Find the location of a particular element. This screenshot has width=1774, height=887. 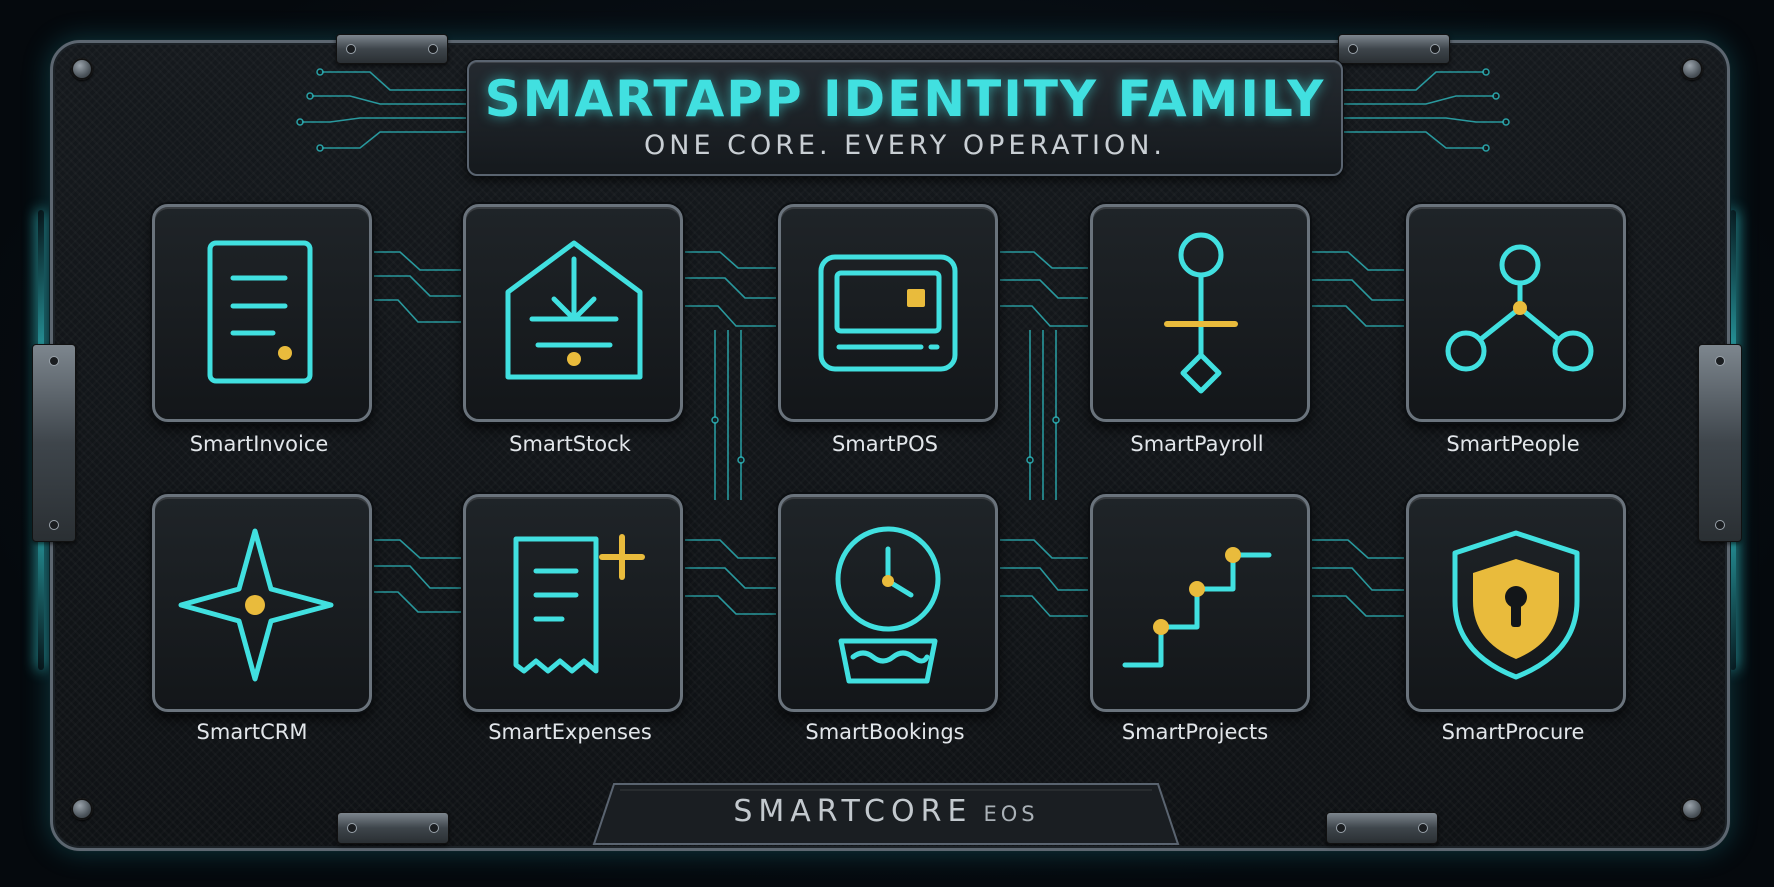

app-label-smartpayroll: SmartPayroll is located at coordinates (1197, 444).